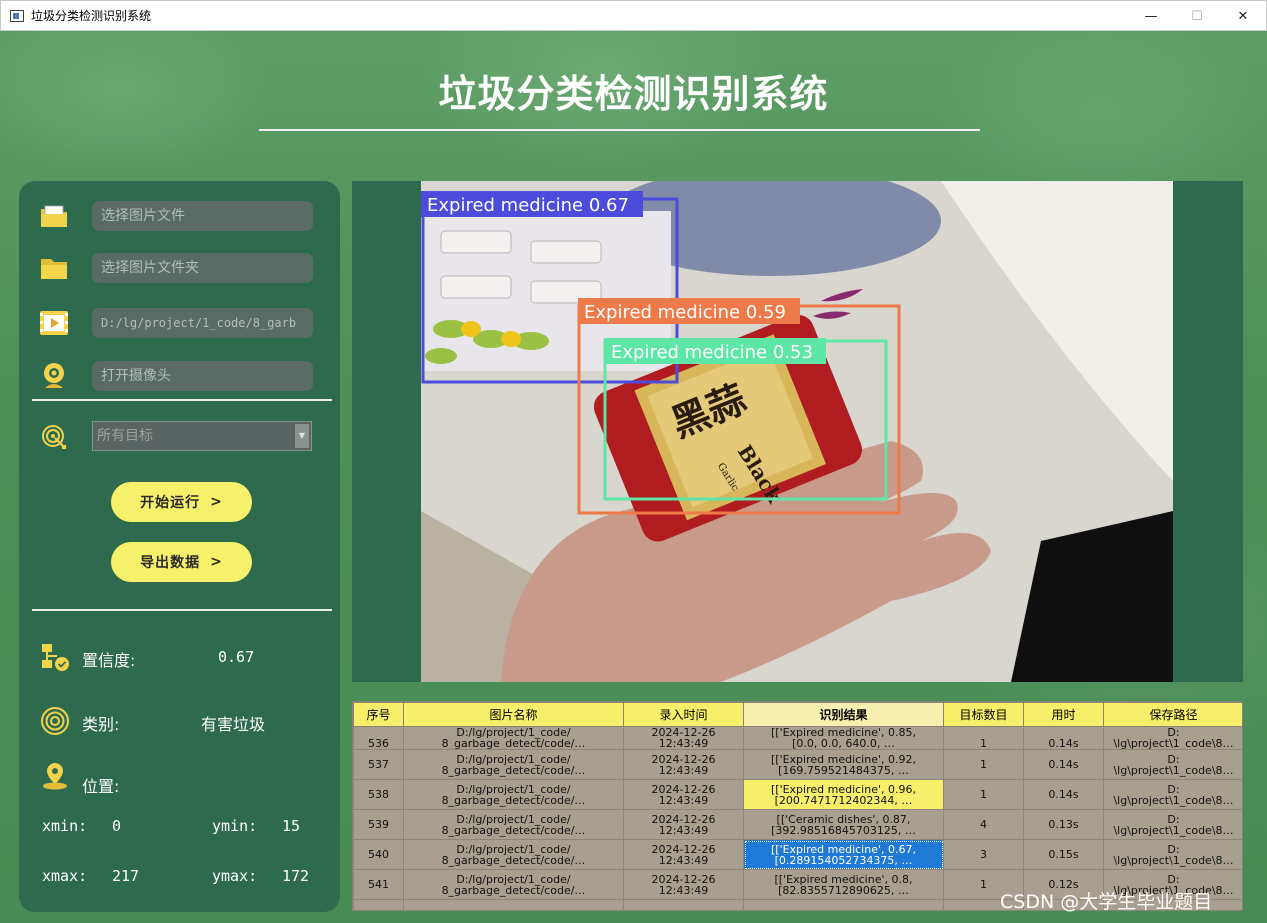 The image size is (1267, 923). Describe the element at coordinates (101, 786) in the screenshot. I see `position-label: 位置:` at that location.